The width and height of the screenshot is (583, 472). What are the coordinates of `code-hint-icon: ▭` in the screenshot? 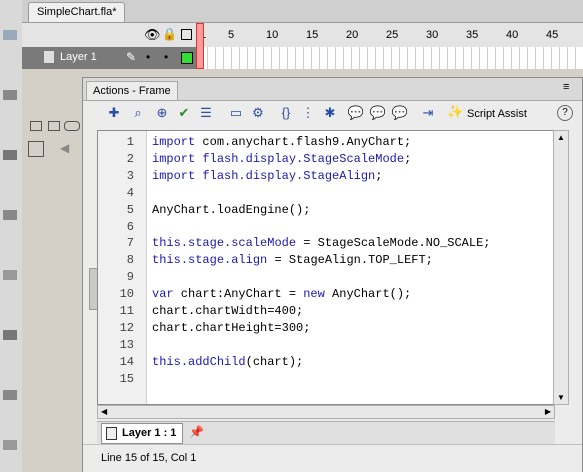 It's located at (236, 113).